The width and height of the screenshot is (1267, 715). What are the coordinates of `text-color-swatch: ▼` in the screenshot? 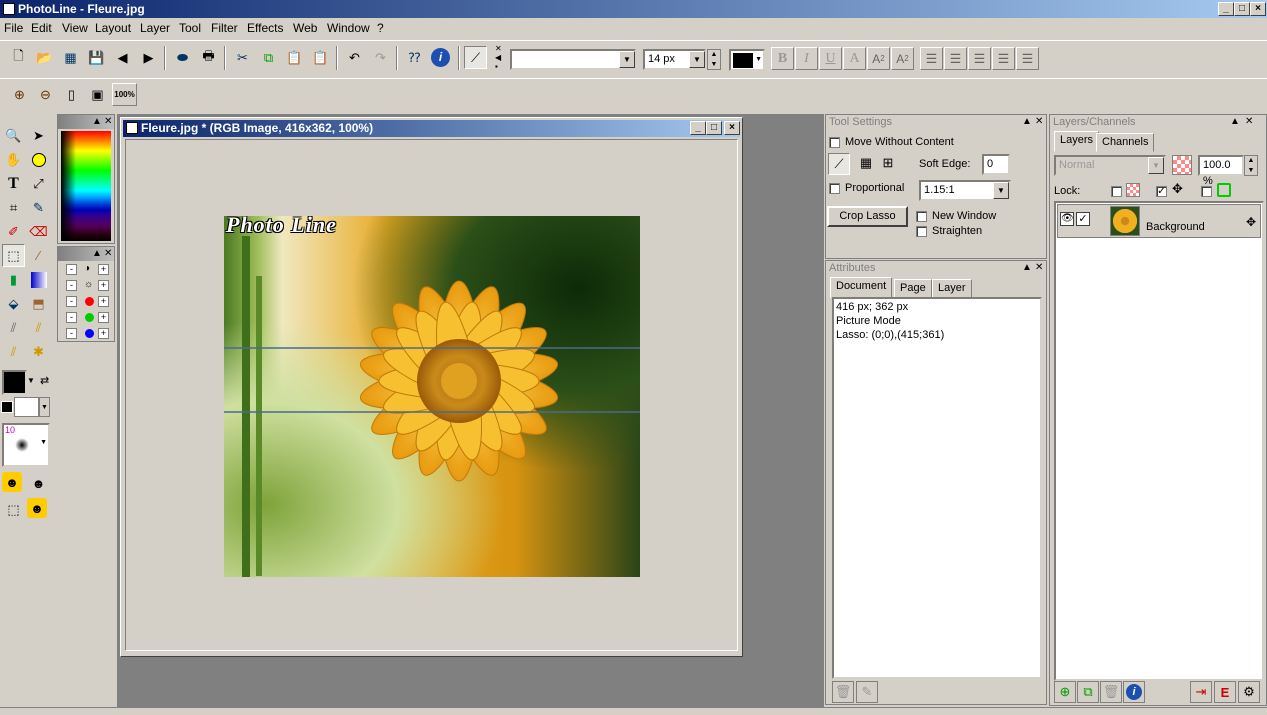 It's located at (747, 60).